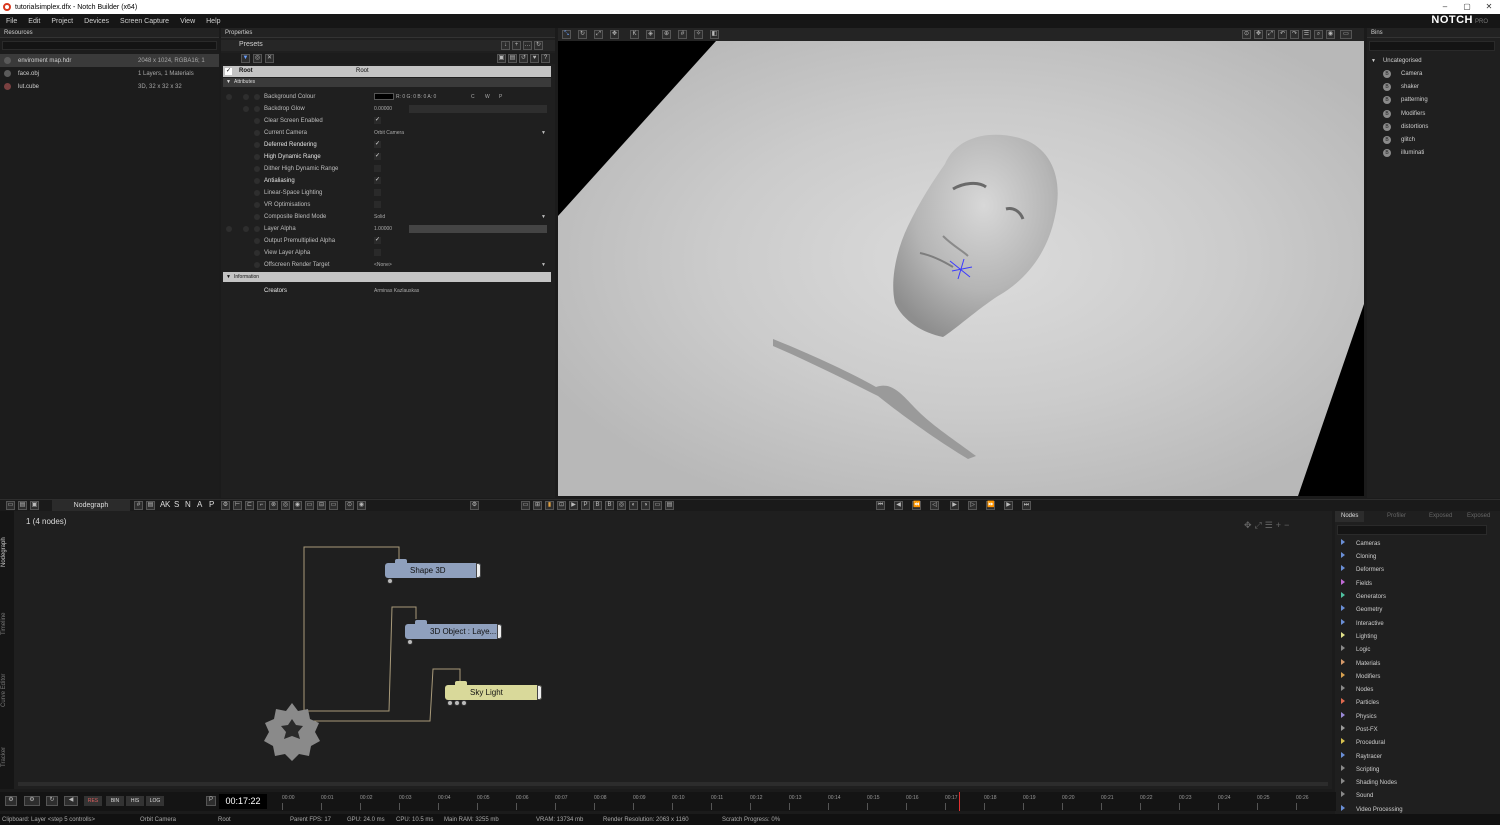 The height and width of the screenshot is (825, 1500). Describe the element at coordinates (1403, 152) in the screenshot. I see `bin-item: Billuminati` at that location.